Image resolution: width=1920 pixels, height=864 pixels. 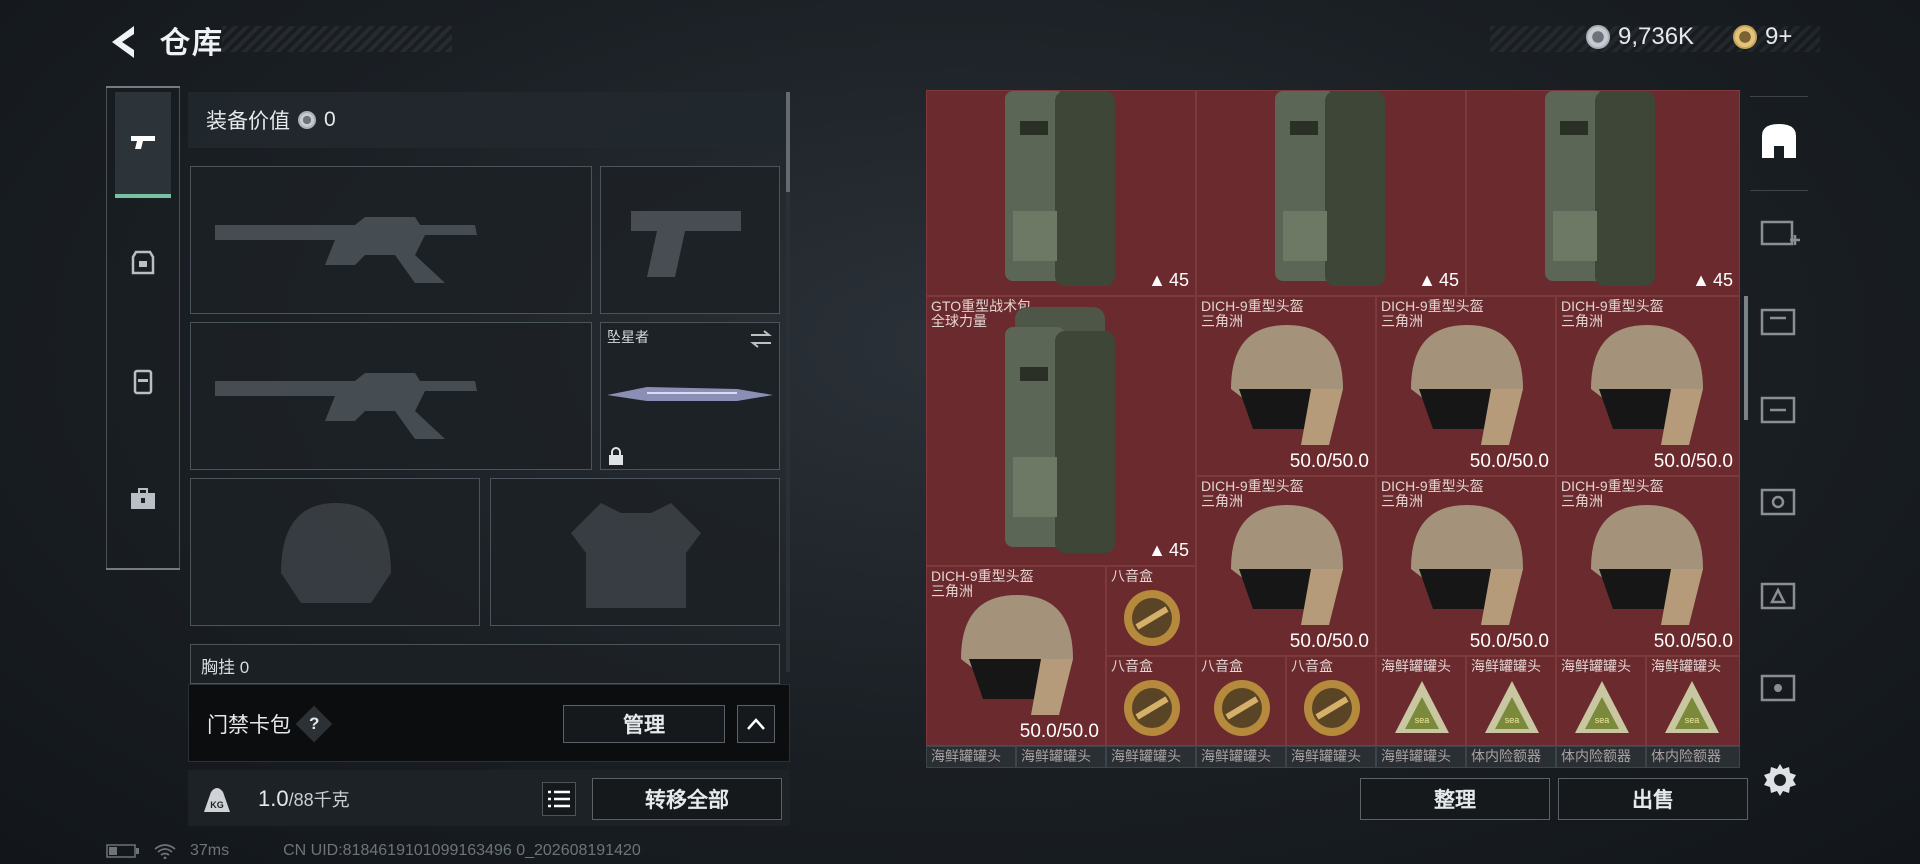 I want to click on wifi-icon, so click(x=165, y=851).